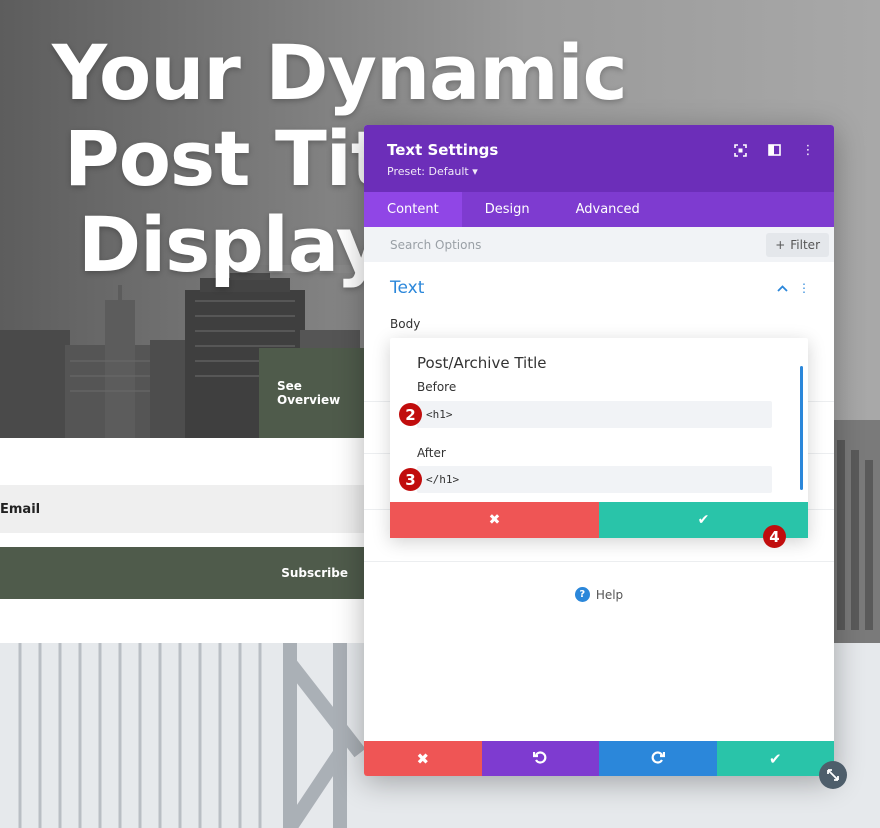  What do you see at coordinates (774, 150) in the screenshot?
I see `split-view-icon` at bounding box center [774, 150].